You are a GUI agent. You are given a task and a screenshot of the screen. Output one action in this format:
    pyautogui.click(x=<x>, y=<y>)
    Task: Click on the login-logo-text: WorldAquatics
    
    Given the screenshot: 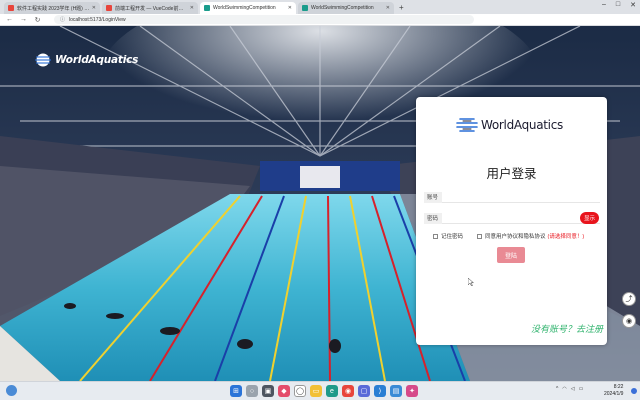 What is the action you would take?
    pyautogui.click(x=522, y=125)
    